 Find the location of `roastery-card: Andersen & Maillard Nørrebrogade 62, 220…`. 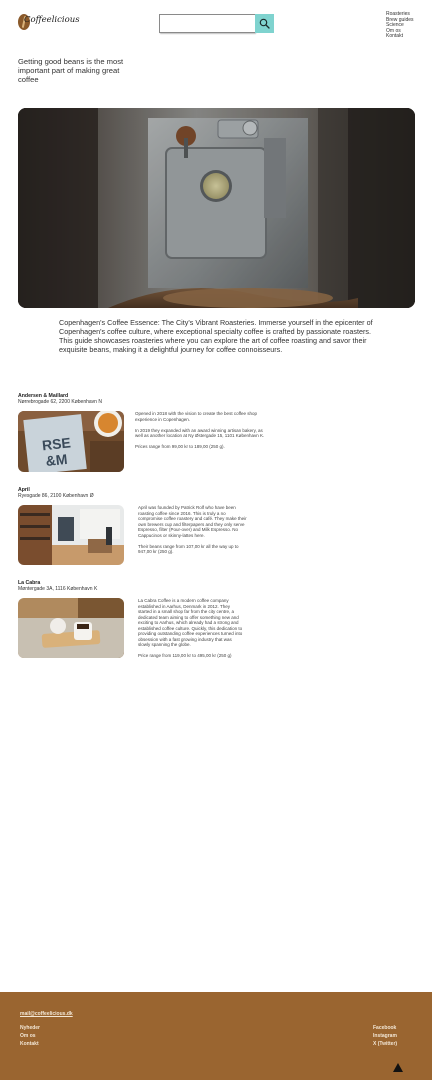

roastery-card: Andersen & Maillard Nørrebrogade 62, 220… is located at coordinates (60, 399).